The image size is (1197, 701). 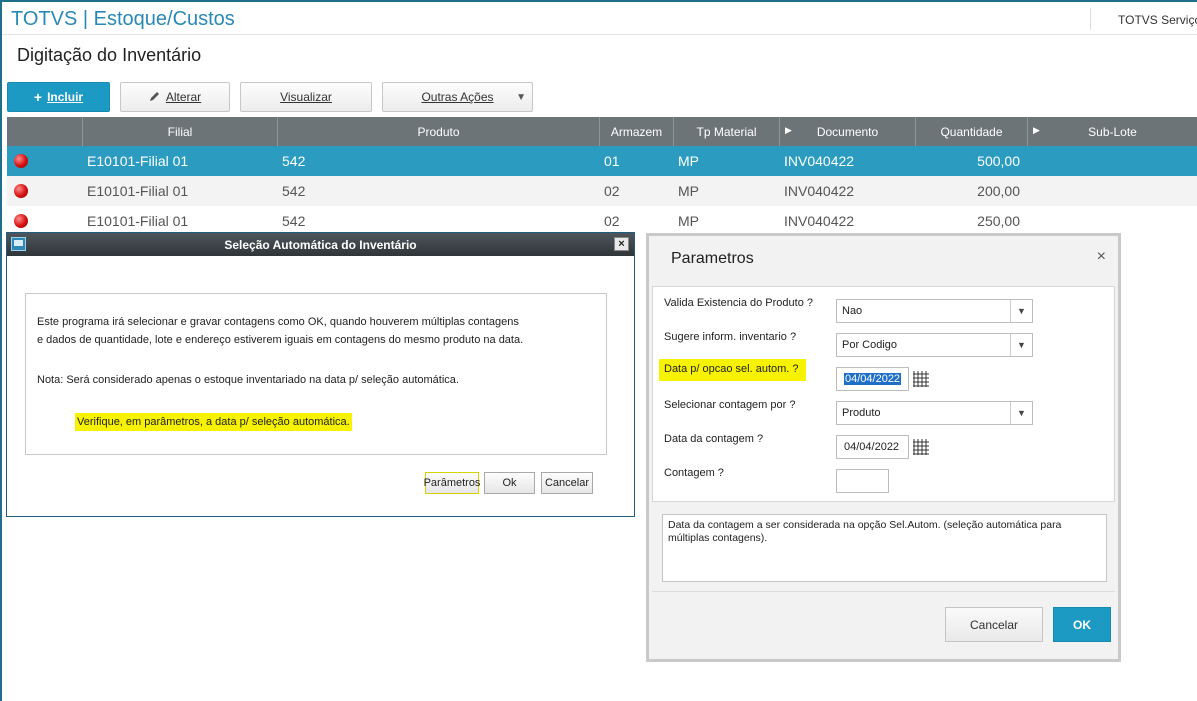 What do you see at coordinates (38, 97) in the screenshot?
I see `plus-icon: +` at bounding box center [38, 97].